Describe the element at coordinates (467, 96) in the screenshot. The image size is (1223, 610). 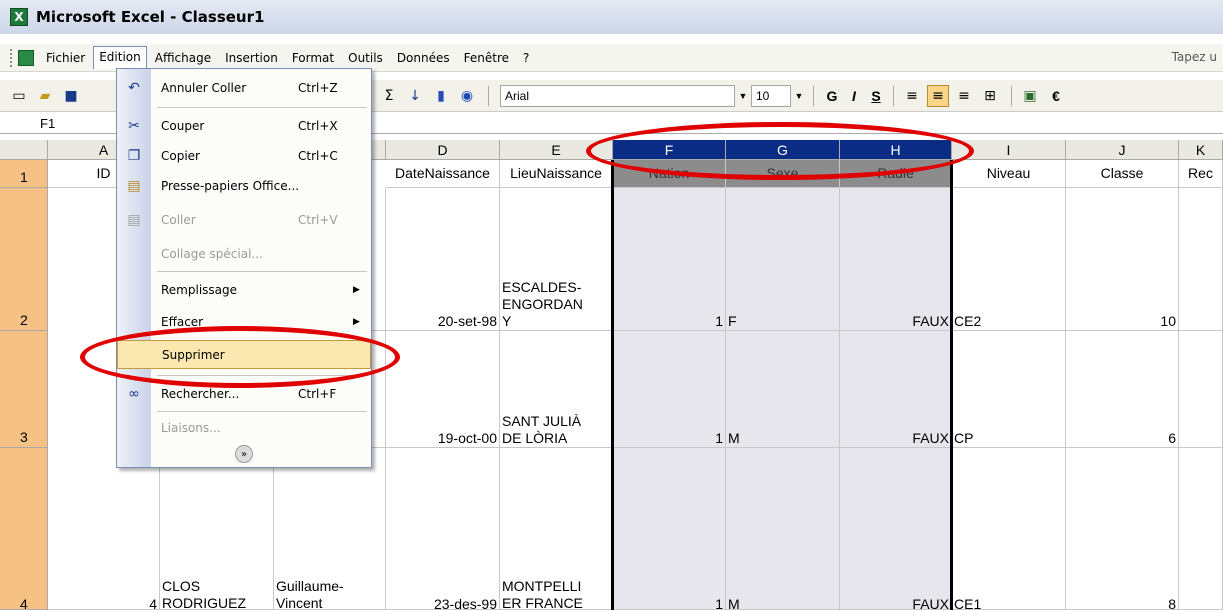
I see `help-icon: ◉` at that location.